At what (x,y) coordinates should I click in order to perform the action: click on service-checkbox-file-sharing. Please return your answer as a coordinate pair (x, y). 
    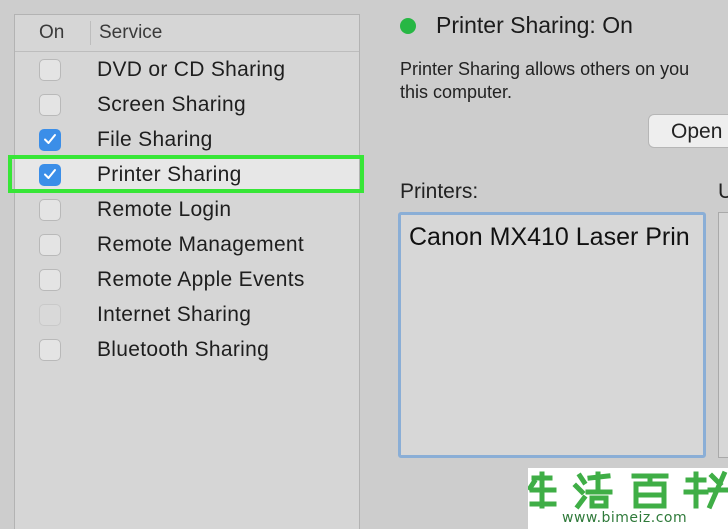
    Looking at the image, I should click on (50, 139).